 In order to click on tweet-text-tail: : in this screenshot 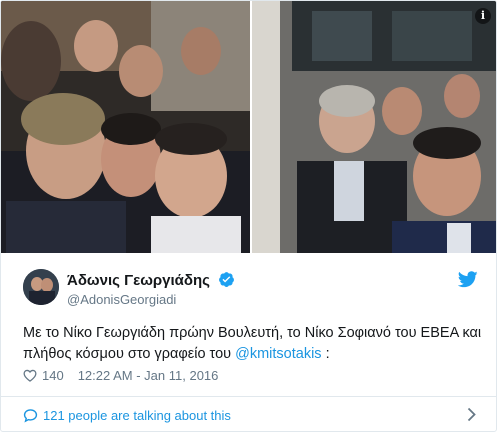, I will do `click(325, 354)`.